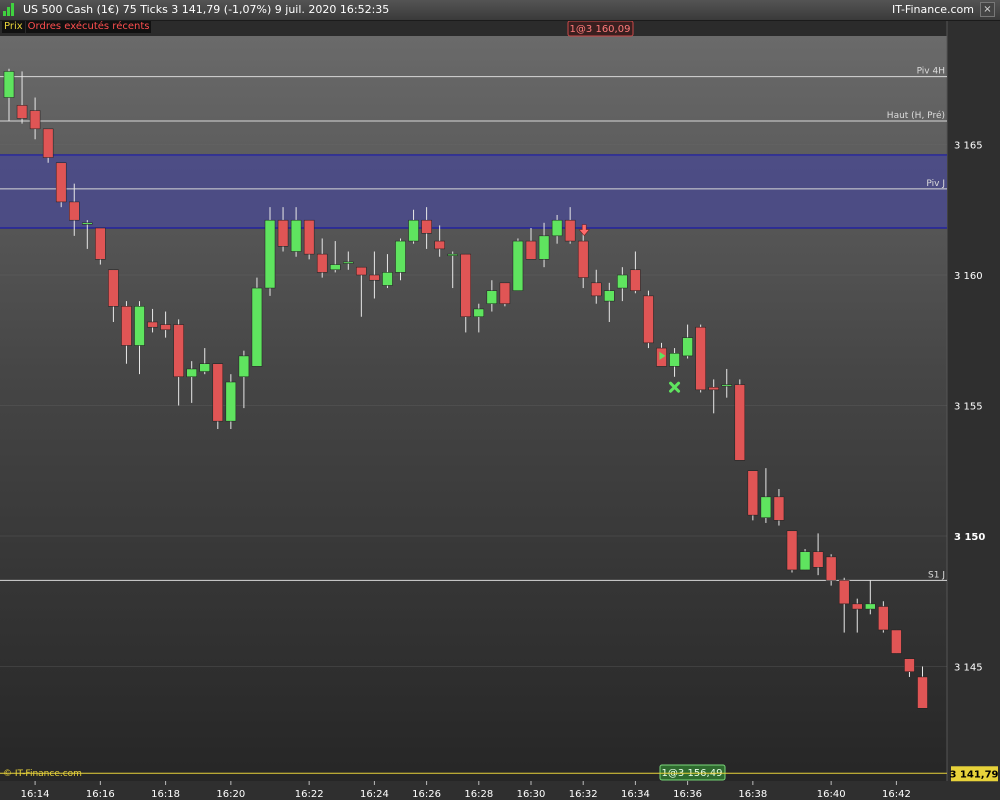 The width and height of the screenshot is (1000, 800). I want to click on pivot-zone, so click(473, 191).